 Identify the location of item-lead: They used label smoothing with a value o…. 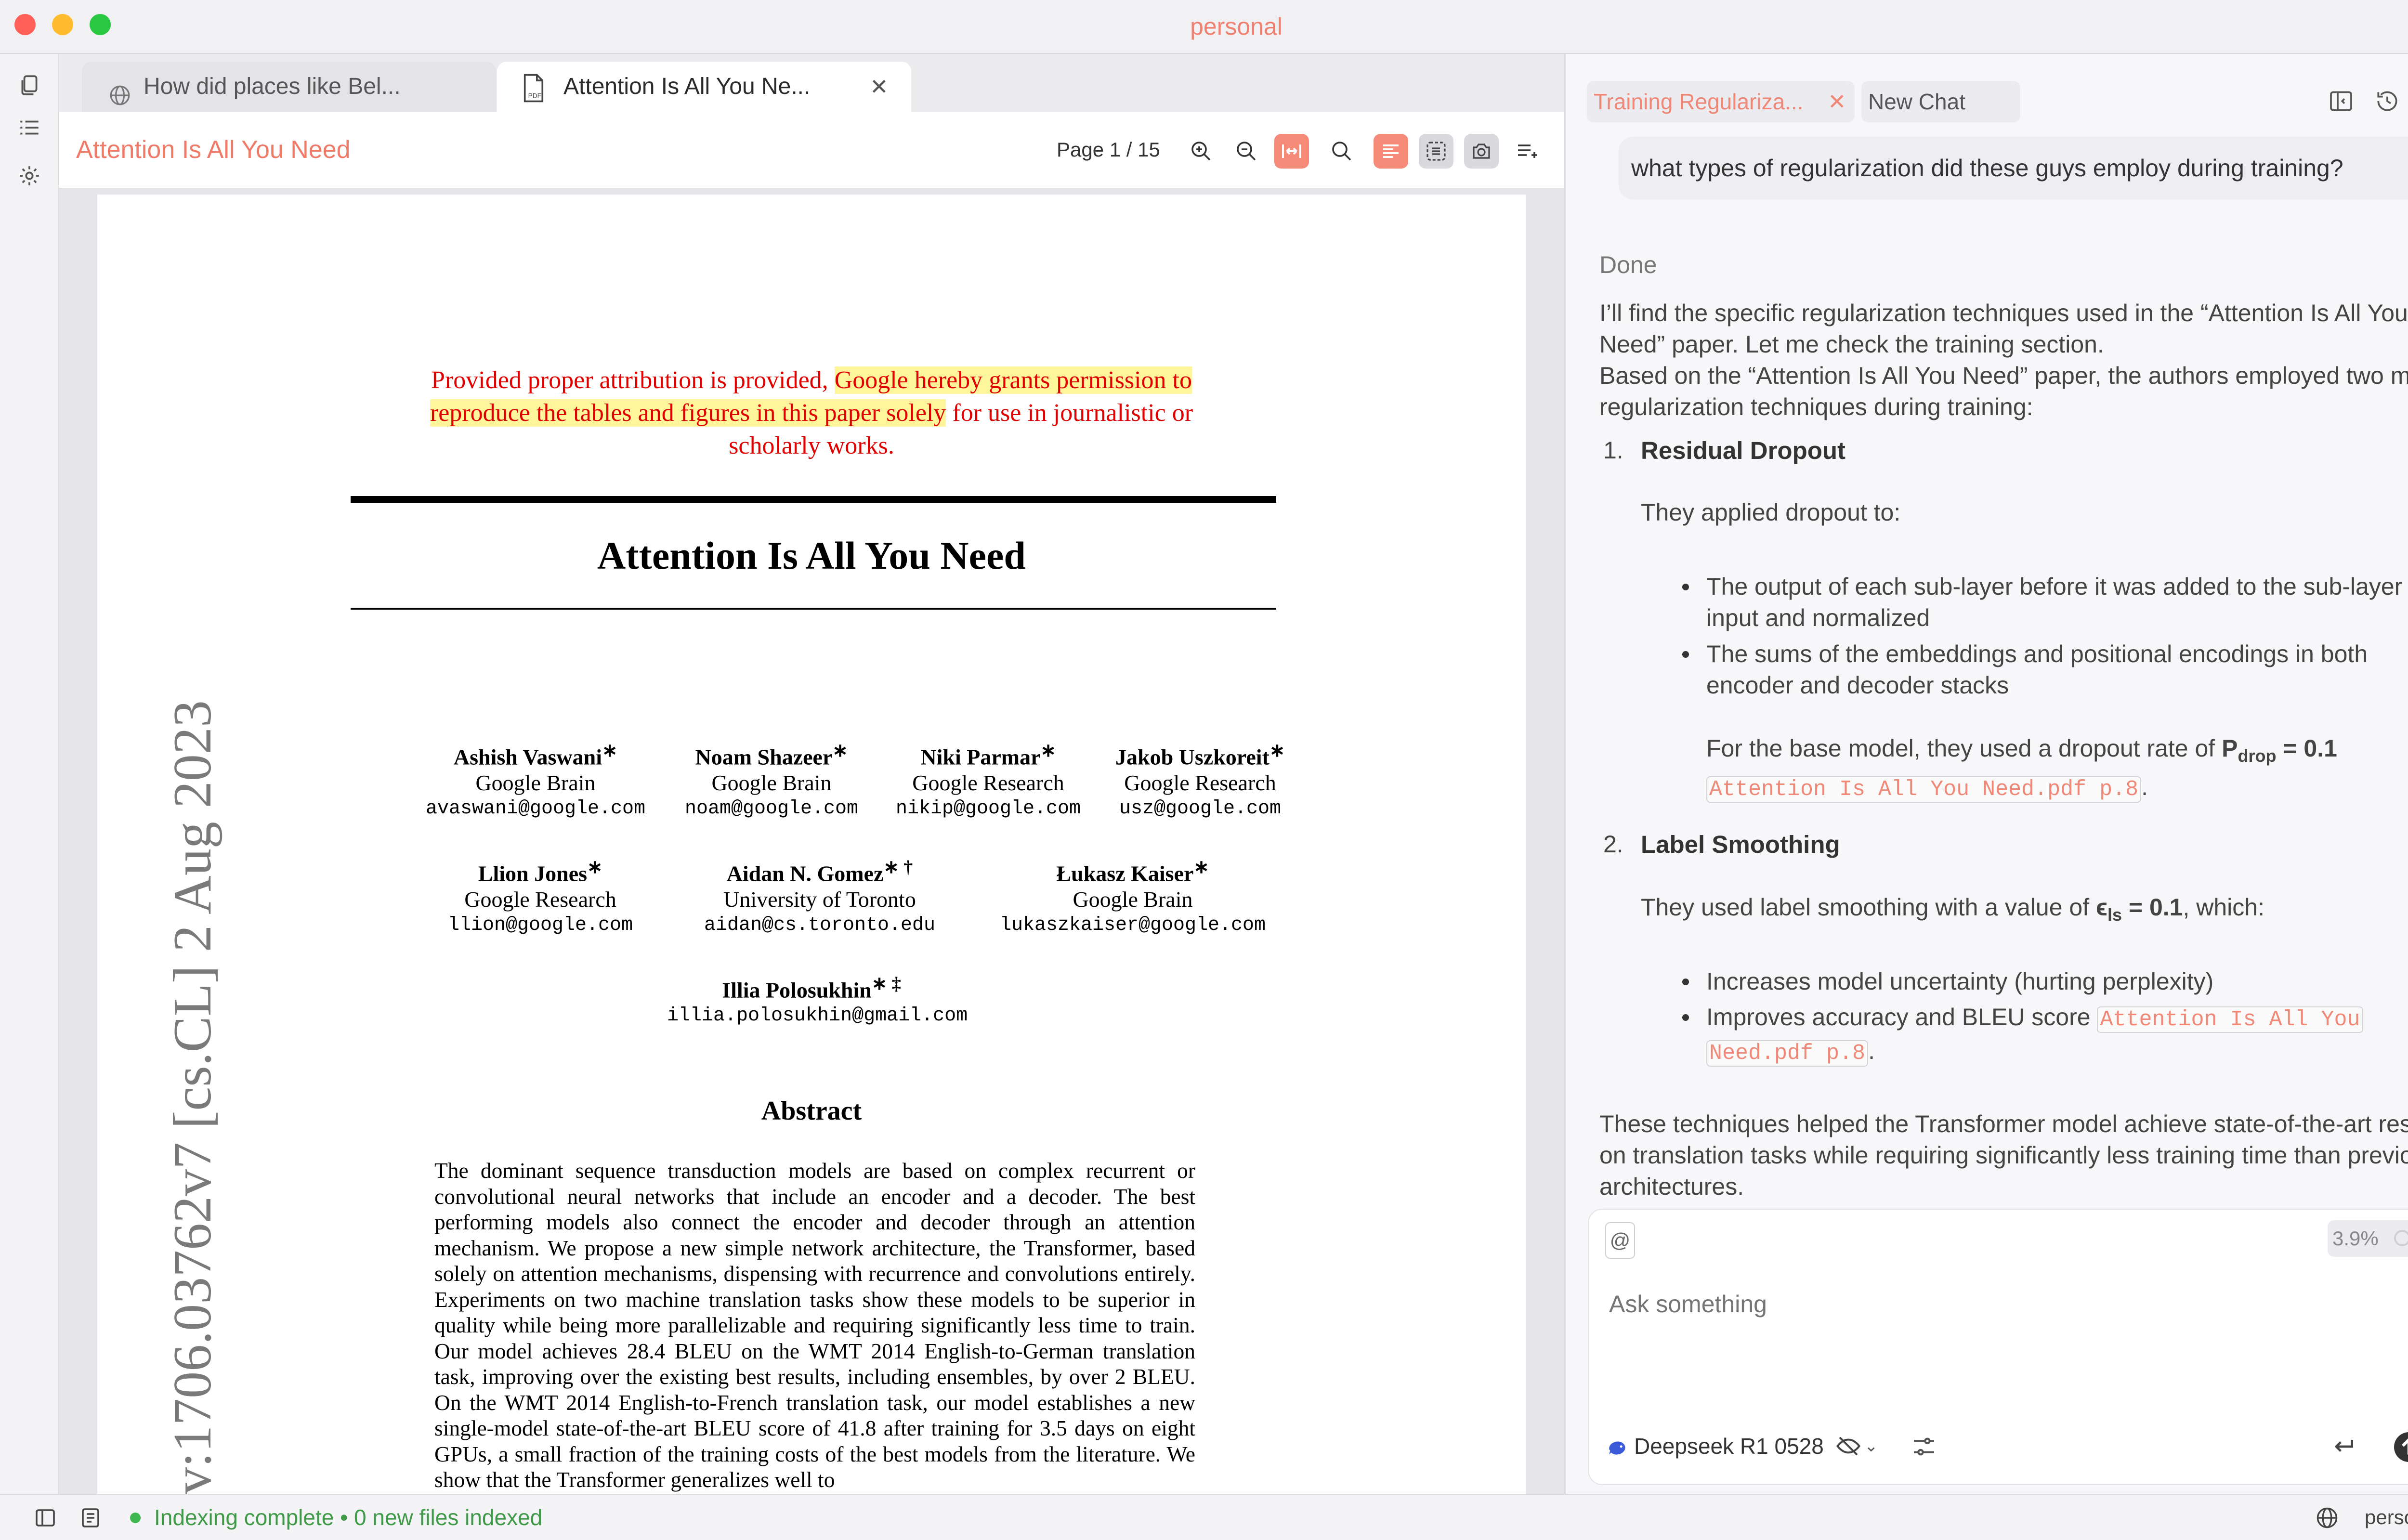
(1952, 909).